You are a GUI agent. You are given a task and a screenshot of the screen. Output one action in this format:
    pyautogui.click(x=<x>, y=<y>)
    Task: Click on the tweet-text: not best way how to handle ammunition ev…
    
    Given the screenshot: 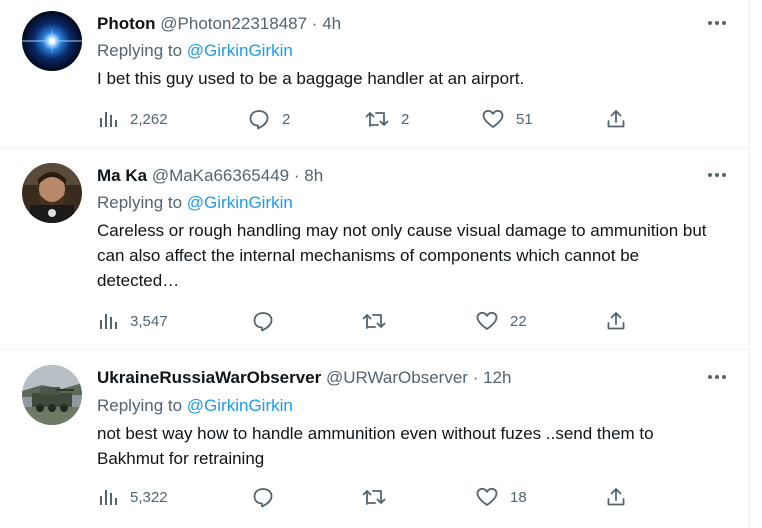 What is the action you would take?
    pyautogui.click(x=375, y=446)
    